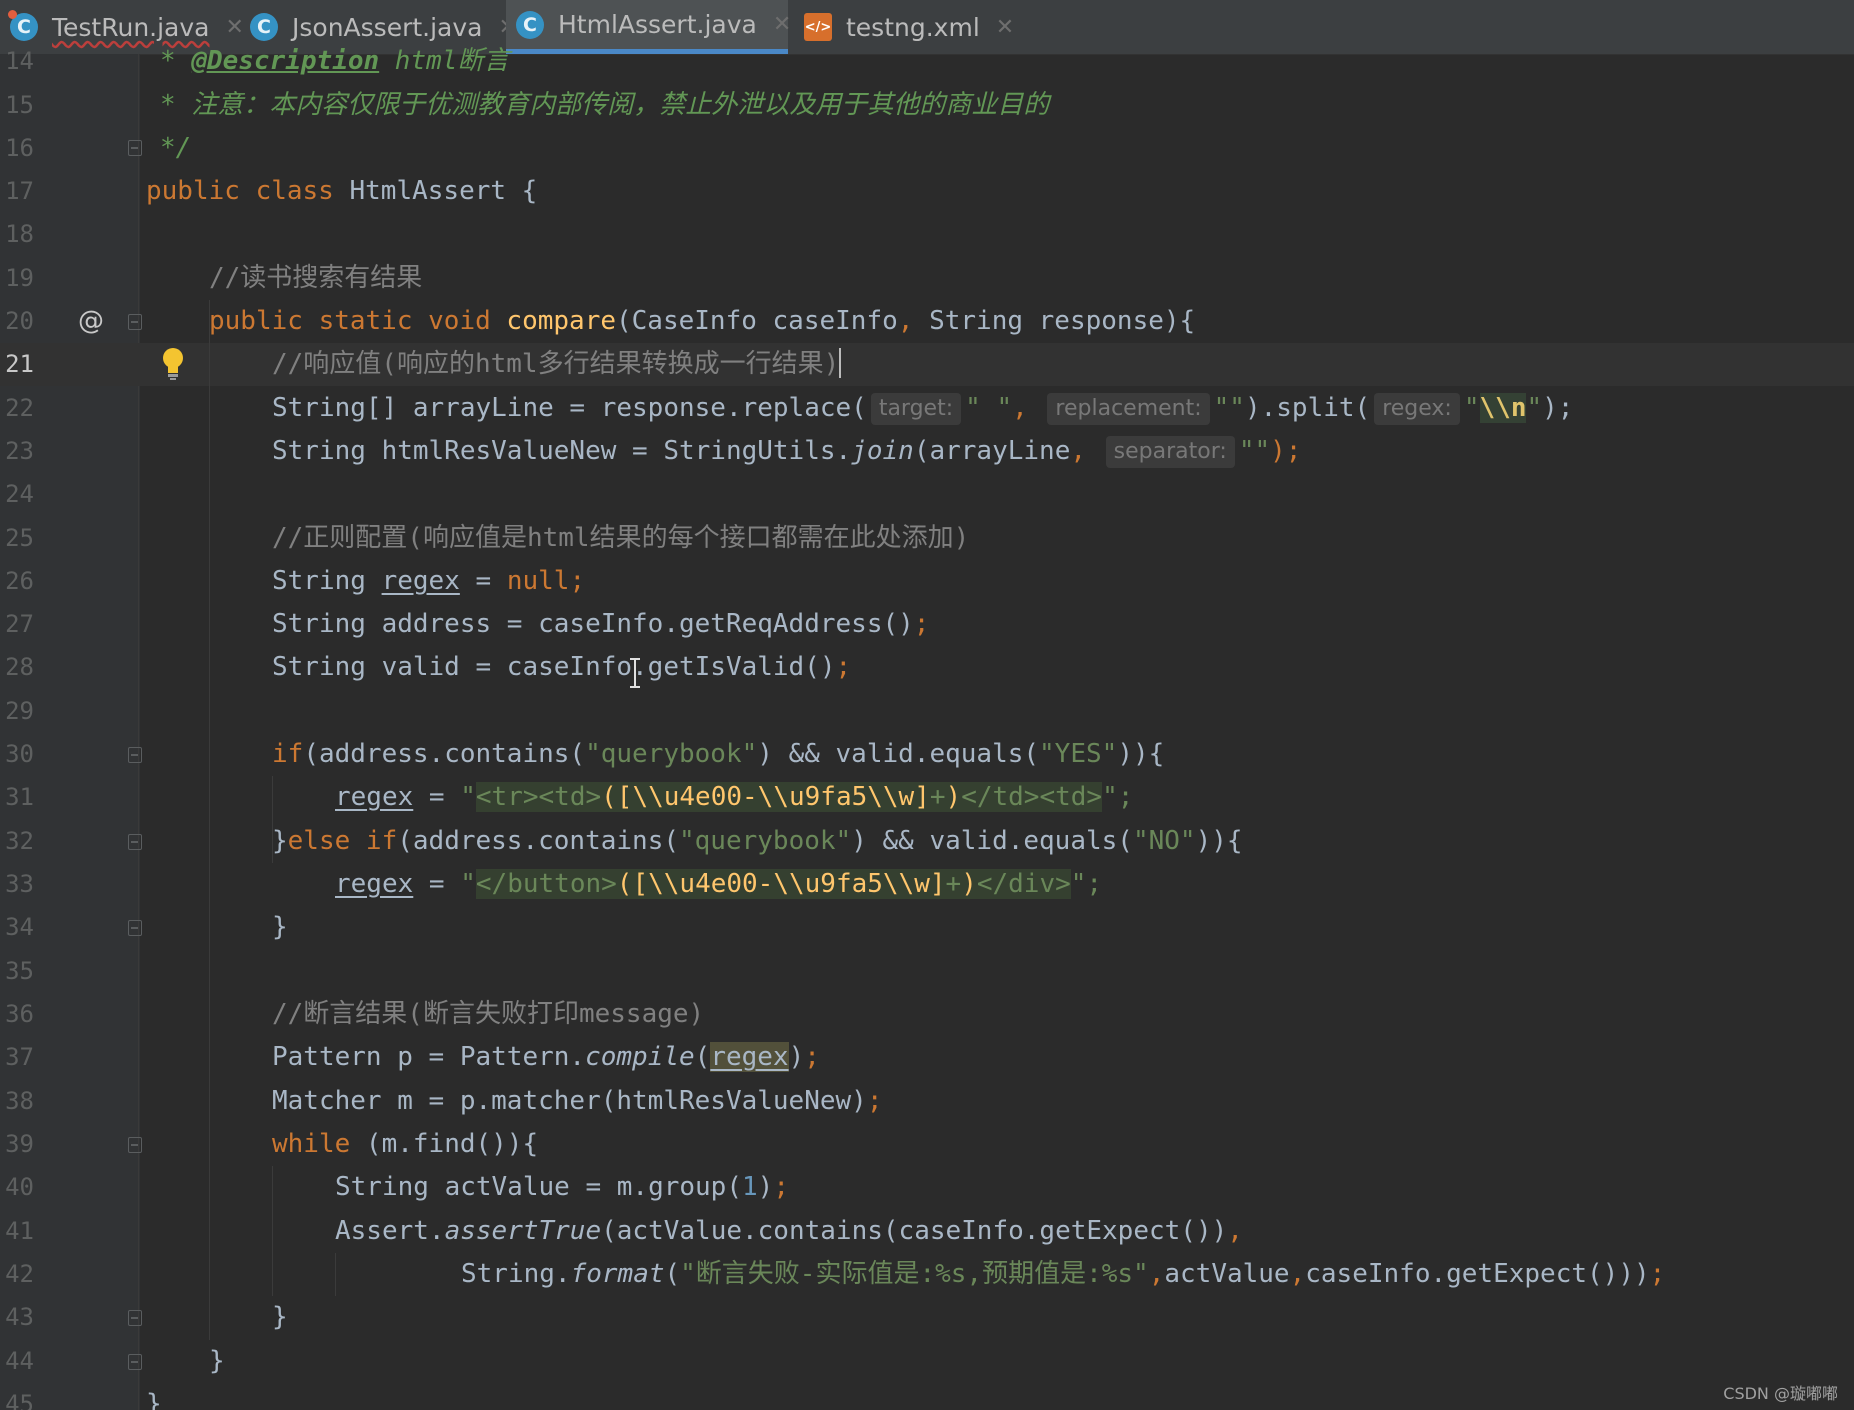  I want to click on javadoc-text: */, so click(176, 148).